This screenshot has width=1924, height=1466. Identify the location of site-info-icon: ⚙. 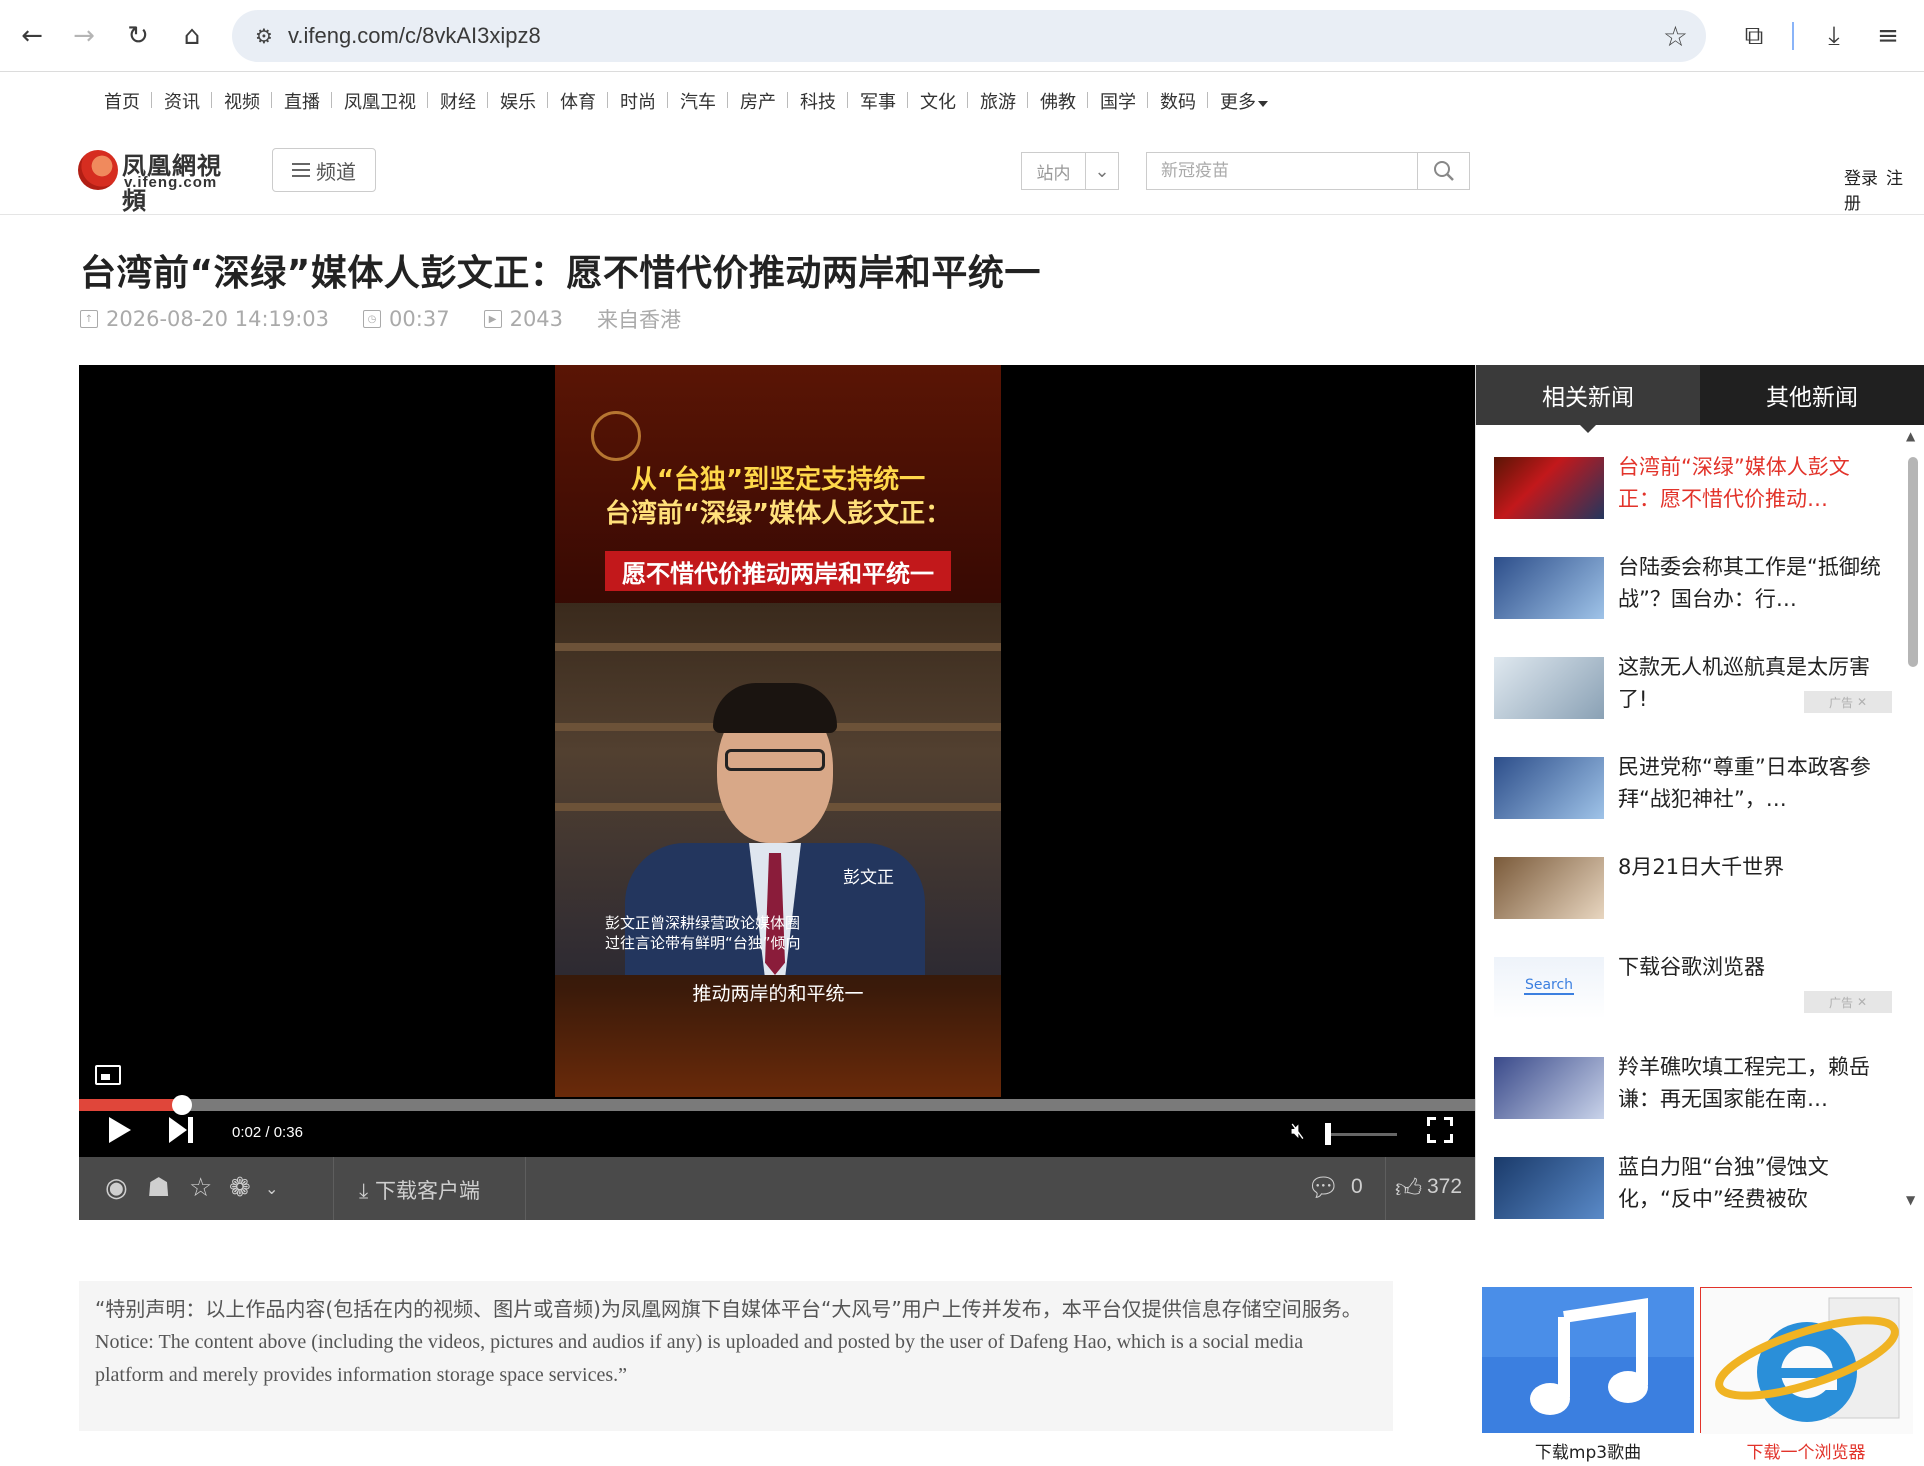
(264, 36).